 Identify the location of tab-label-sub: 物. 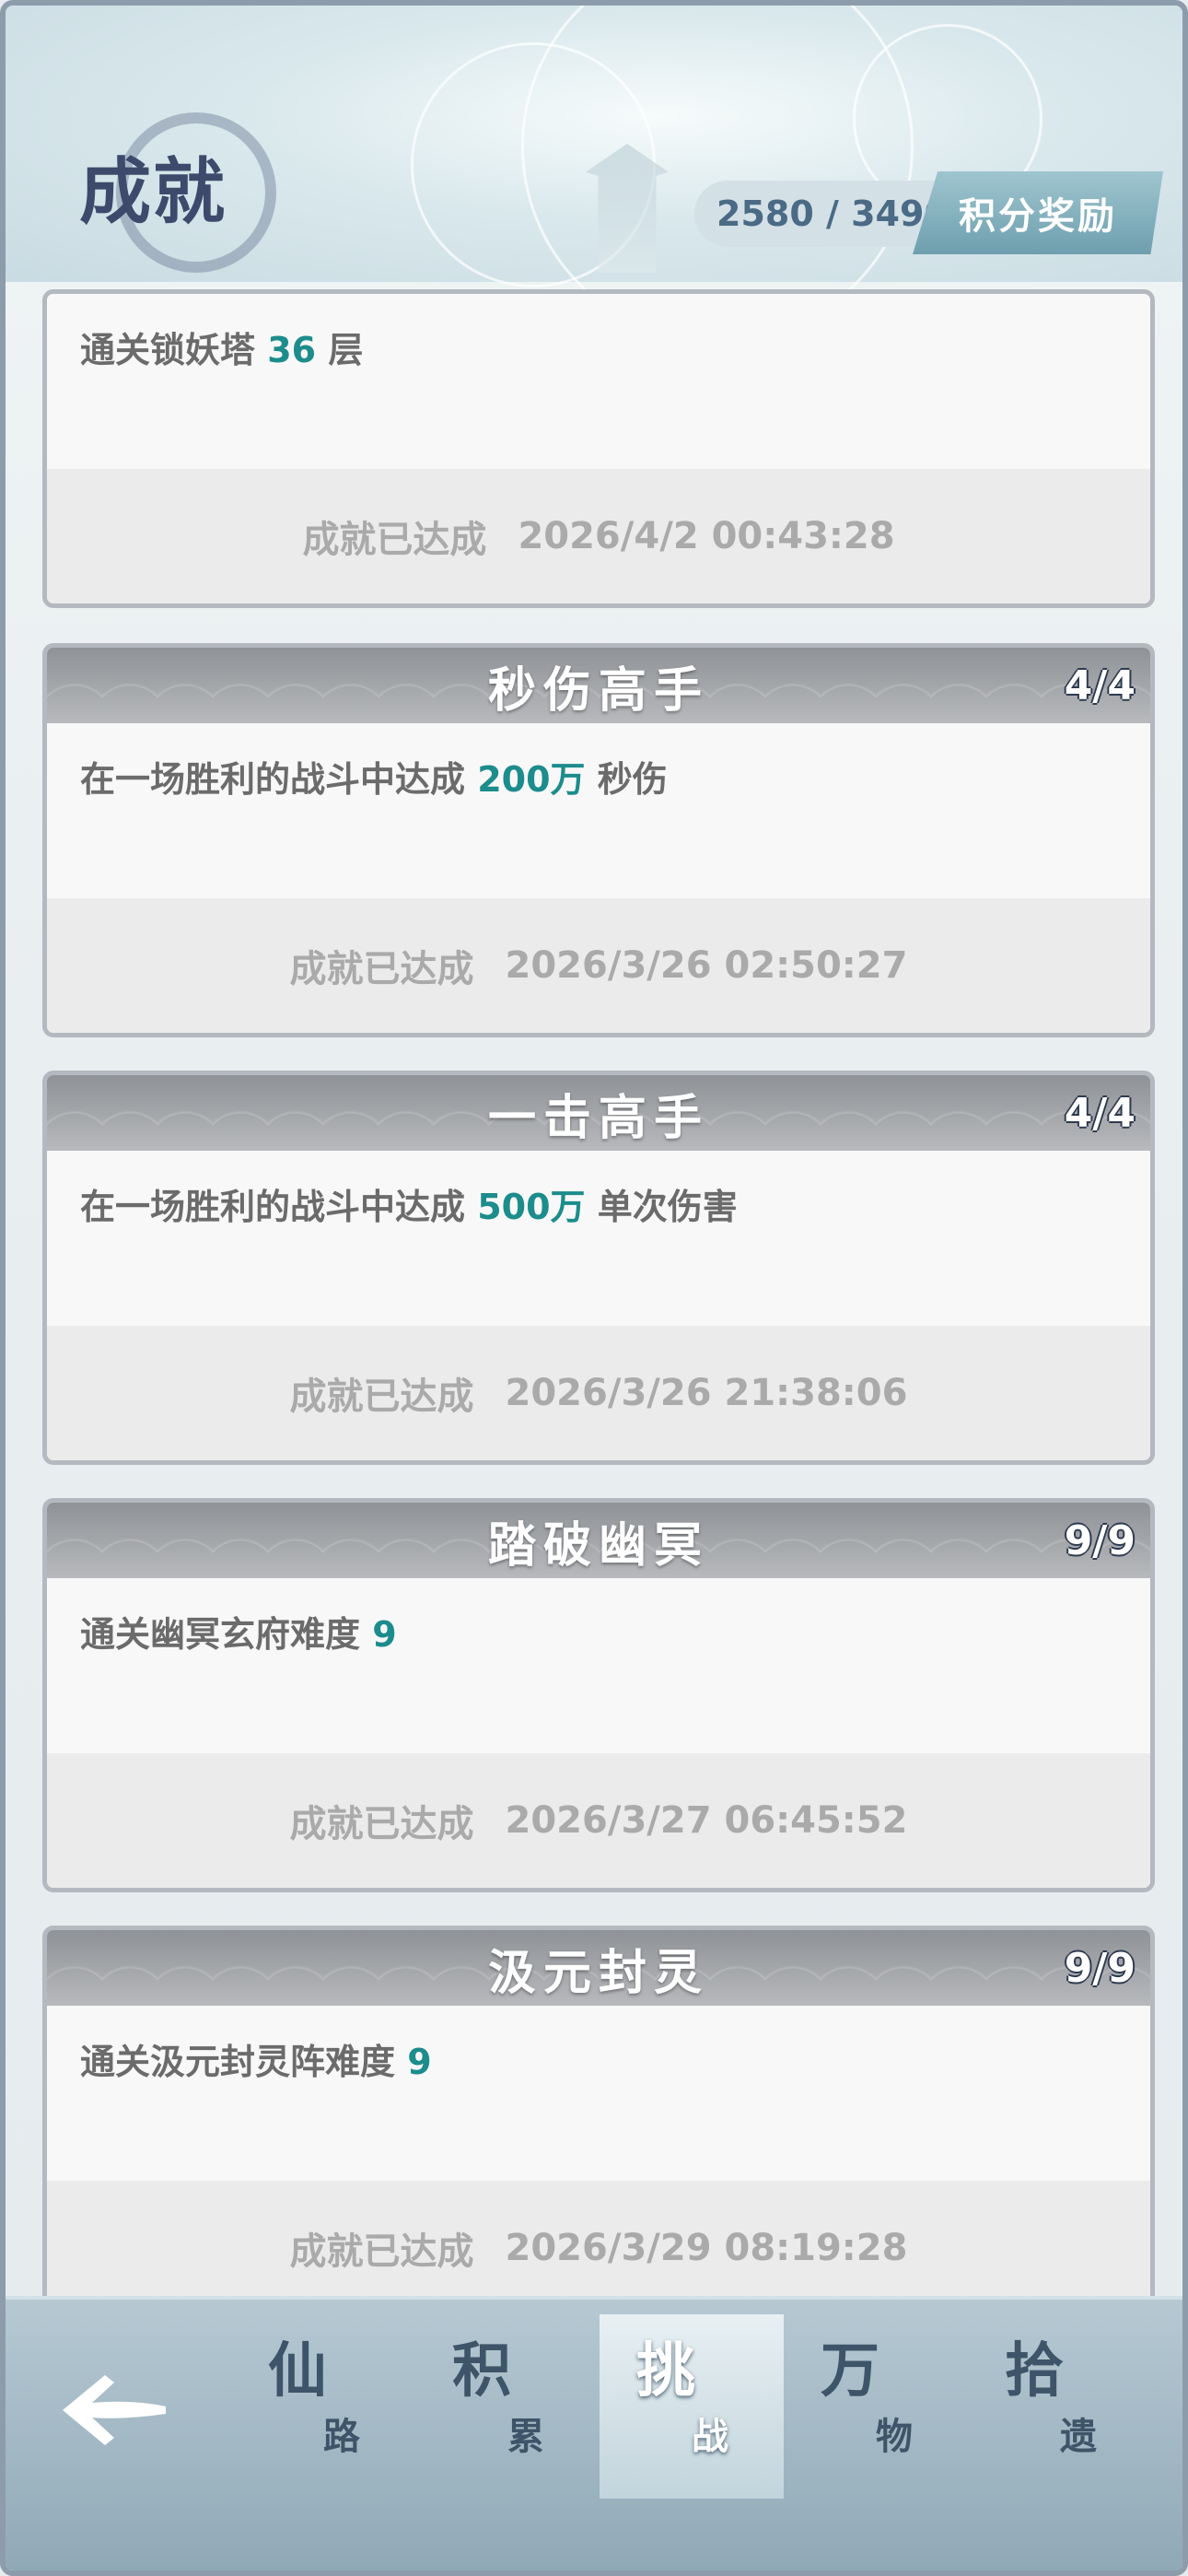
(894, 2436).